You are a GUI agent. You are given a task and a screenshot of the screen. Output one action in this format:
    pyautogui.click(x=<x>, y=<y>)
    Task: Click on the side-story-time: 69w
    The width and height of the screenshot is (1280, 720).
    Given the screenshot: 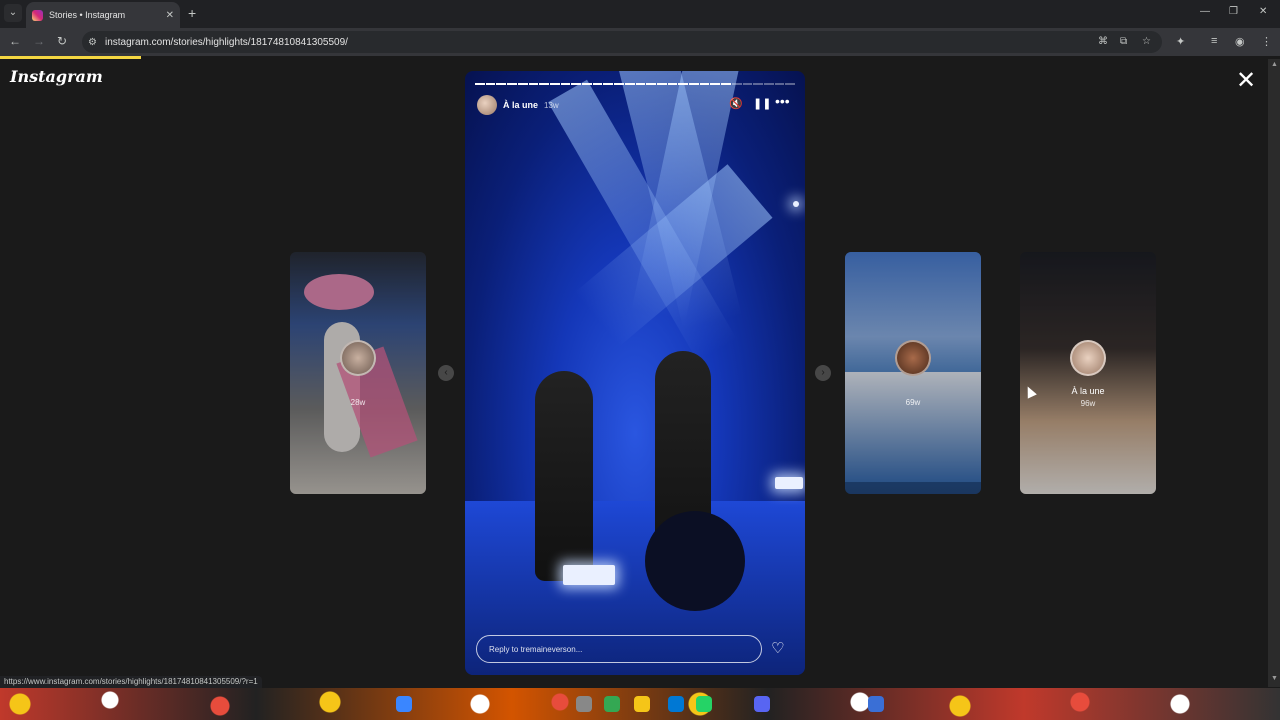 What is the action you would take?
    pyautogui.click(x=913, y=402)
    